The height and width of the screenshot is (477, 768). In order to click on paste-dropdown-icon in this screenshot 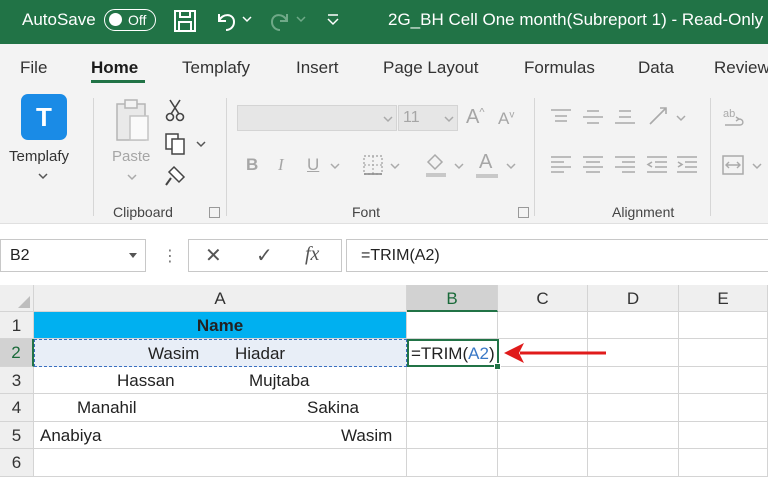, I will do `click(132, 177)`.